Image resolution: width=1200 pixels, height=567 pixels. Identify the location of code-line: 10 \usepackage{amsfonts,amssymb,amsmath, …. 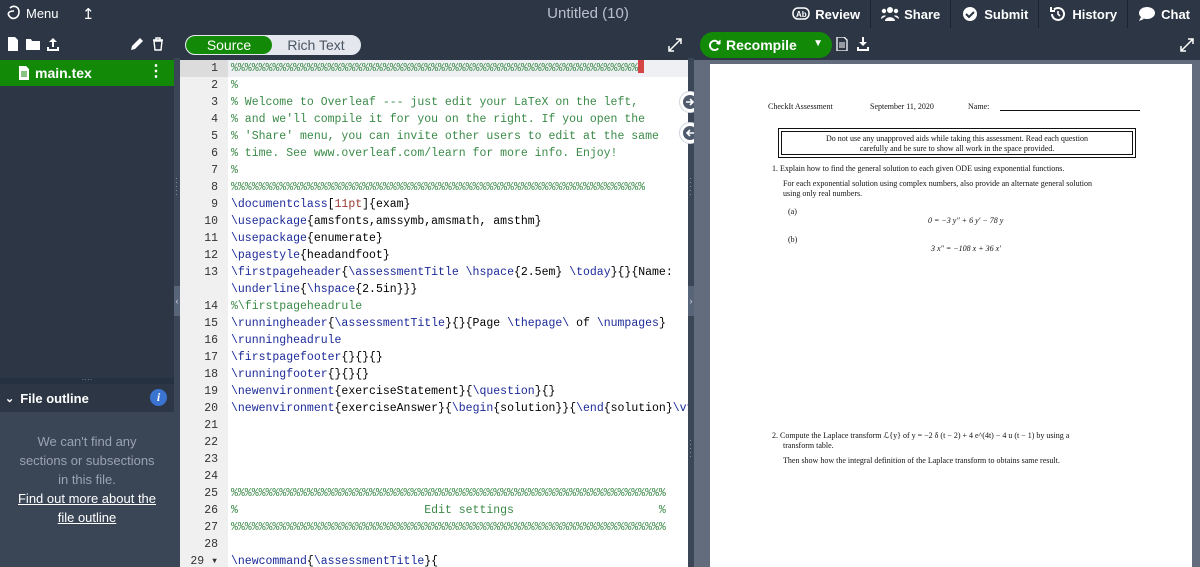
(434, 221).